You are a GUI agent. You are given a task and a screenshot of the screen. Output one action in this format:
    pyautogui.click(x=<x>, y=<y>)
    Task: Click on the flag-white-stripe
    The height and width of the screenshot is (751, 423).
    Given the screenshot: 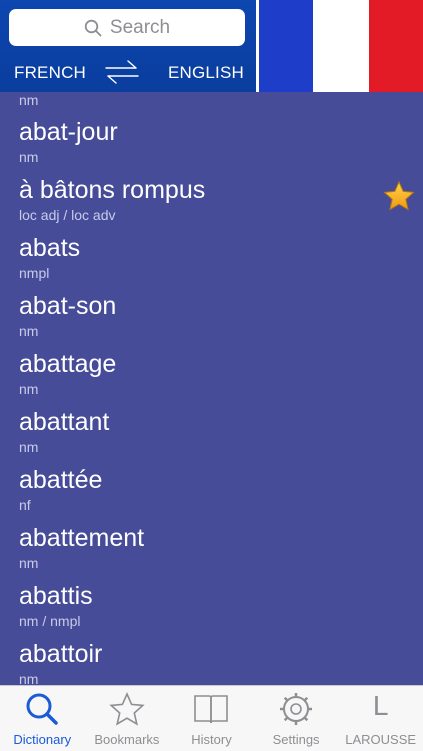 What is the action you would take?
    pyautogui.click(x=341, y=46)
    